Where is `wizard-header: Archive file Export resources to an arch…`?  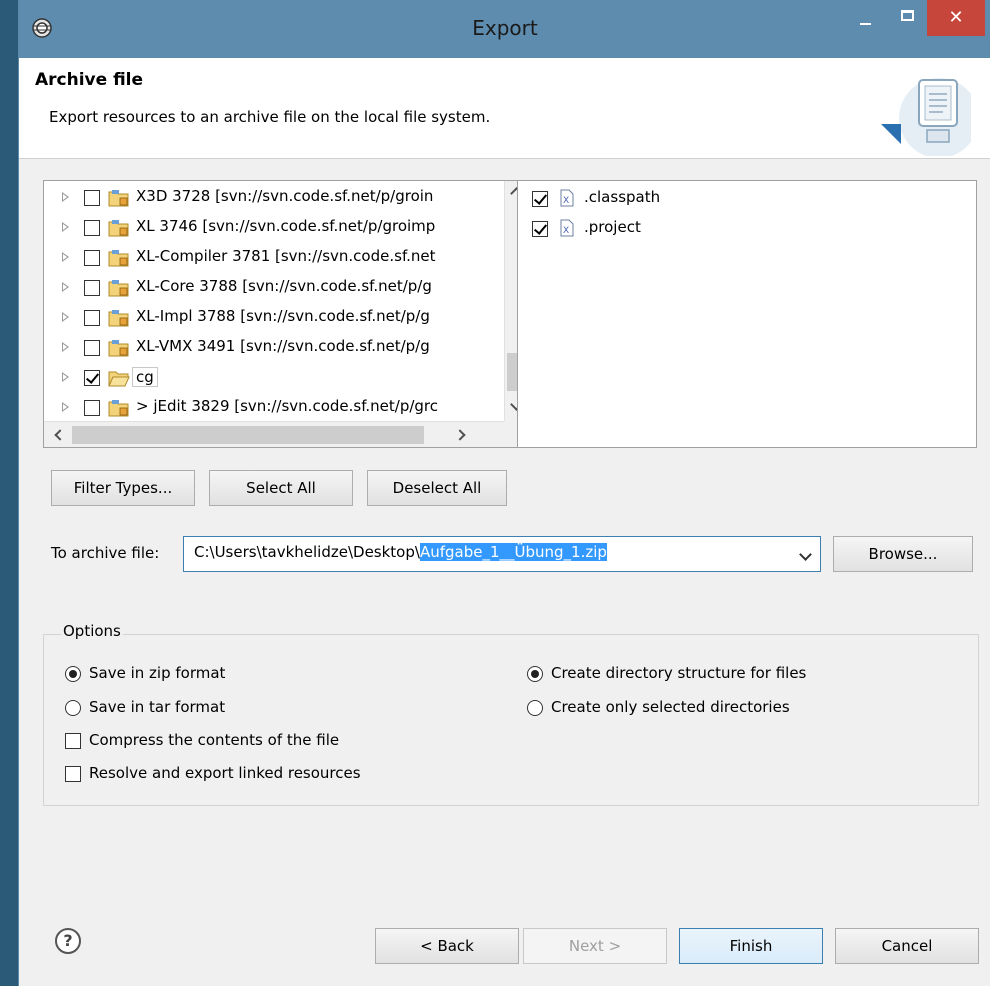 wizard-header: Archive file Export resources to an arch… is located at coordinates (504, 108).